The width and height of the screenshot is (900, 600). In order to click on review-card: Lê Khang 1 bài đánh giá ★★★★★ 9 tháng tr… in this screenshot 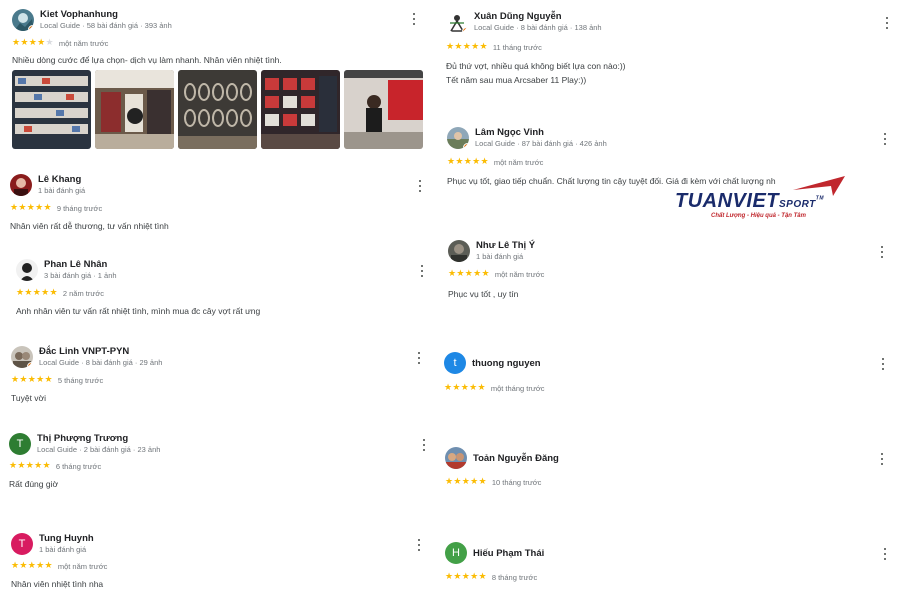, I will do `click(217, 202)`.